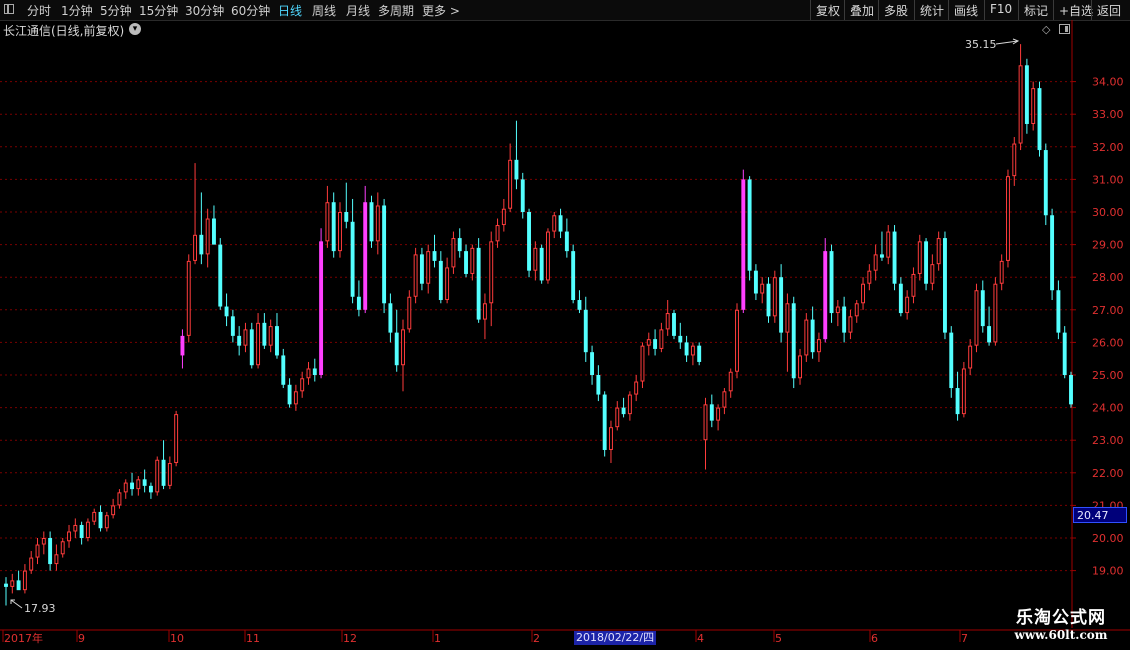 The height and width of the screenshot is (650, 1130). I want to click on x-tick-label: 2017年, so click(23, 638).